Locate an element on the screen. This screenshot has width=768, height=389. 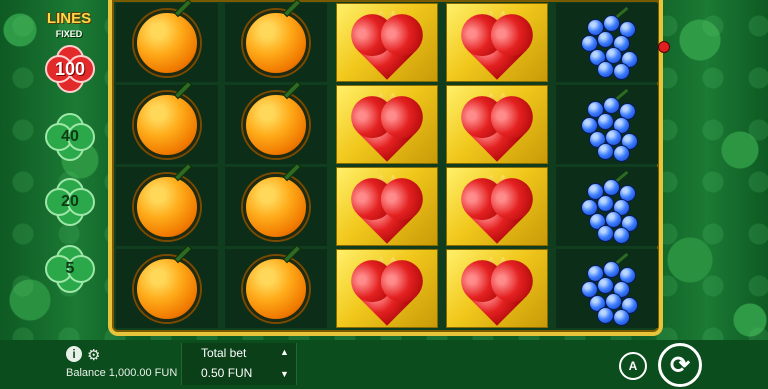
lines-option-5: 5 is located at coordinates (70, 269).